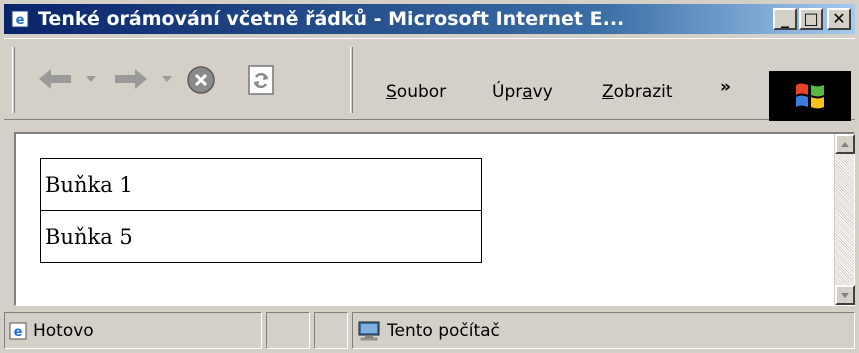 This screenshot has width=859, height=353. I want to click on windows-logo, so click(810, 96).